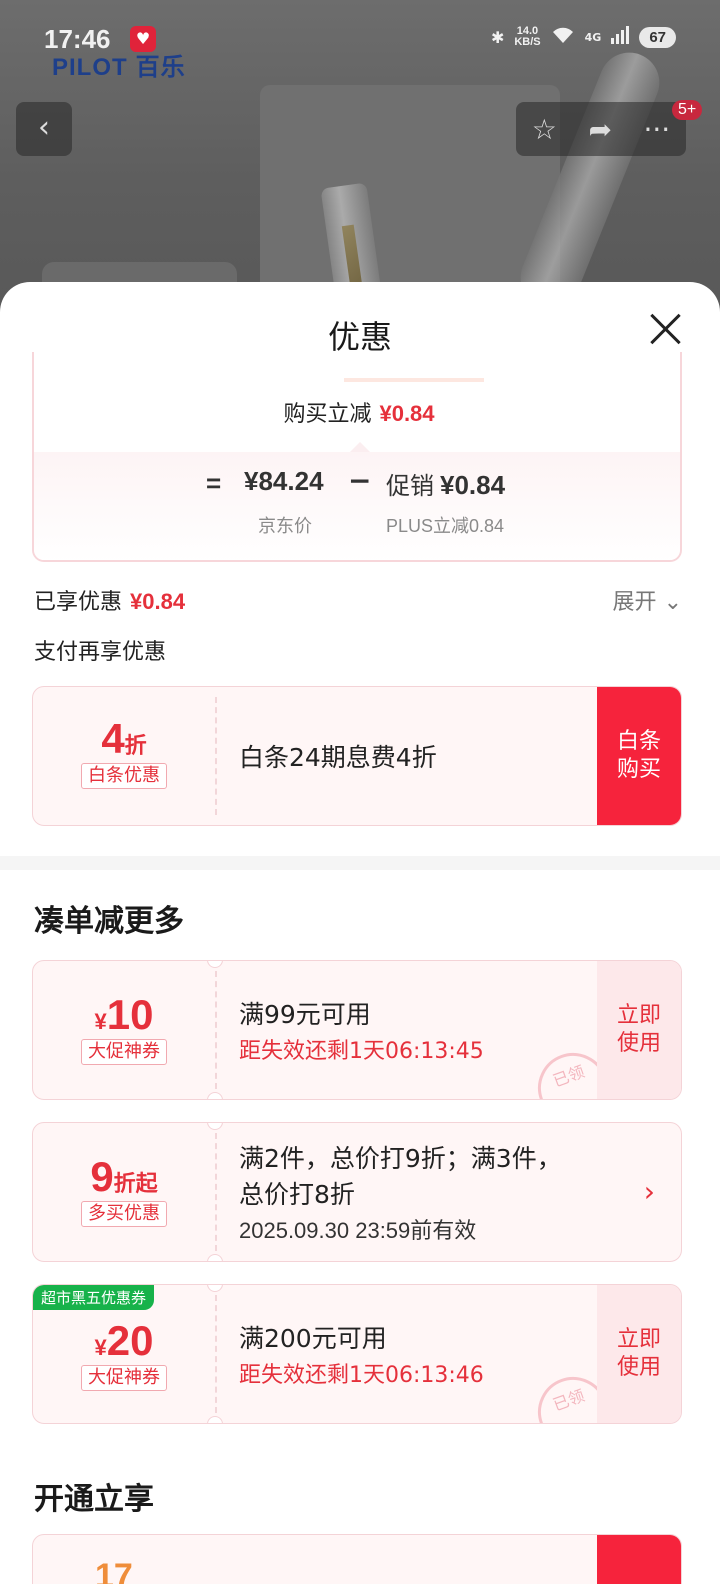 The height and width of the screenshot is (1584, 720). What do you see at coordinates (527, 42) in the screenshot?
I see `network-speed-unit: KB/S` at bounding box center [527, 42].